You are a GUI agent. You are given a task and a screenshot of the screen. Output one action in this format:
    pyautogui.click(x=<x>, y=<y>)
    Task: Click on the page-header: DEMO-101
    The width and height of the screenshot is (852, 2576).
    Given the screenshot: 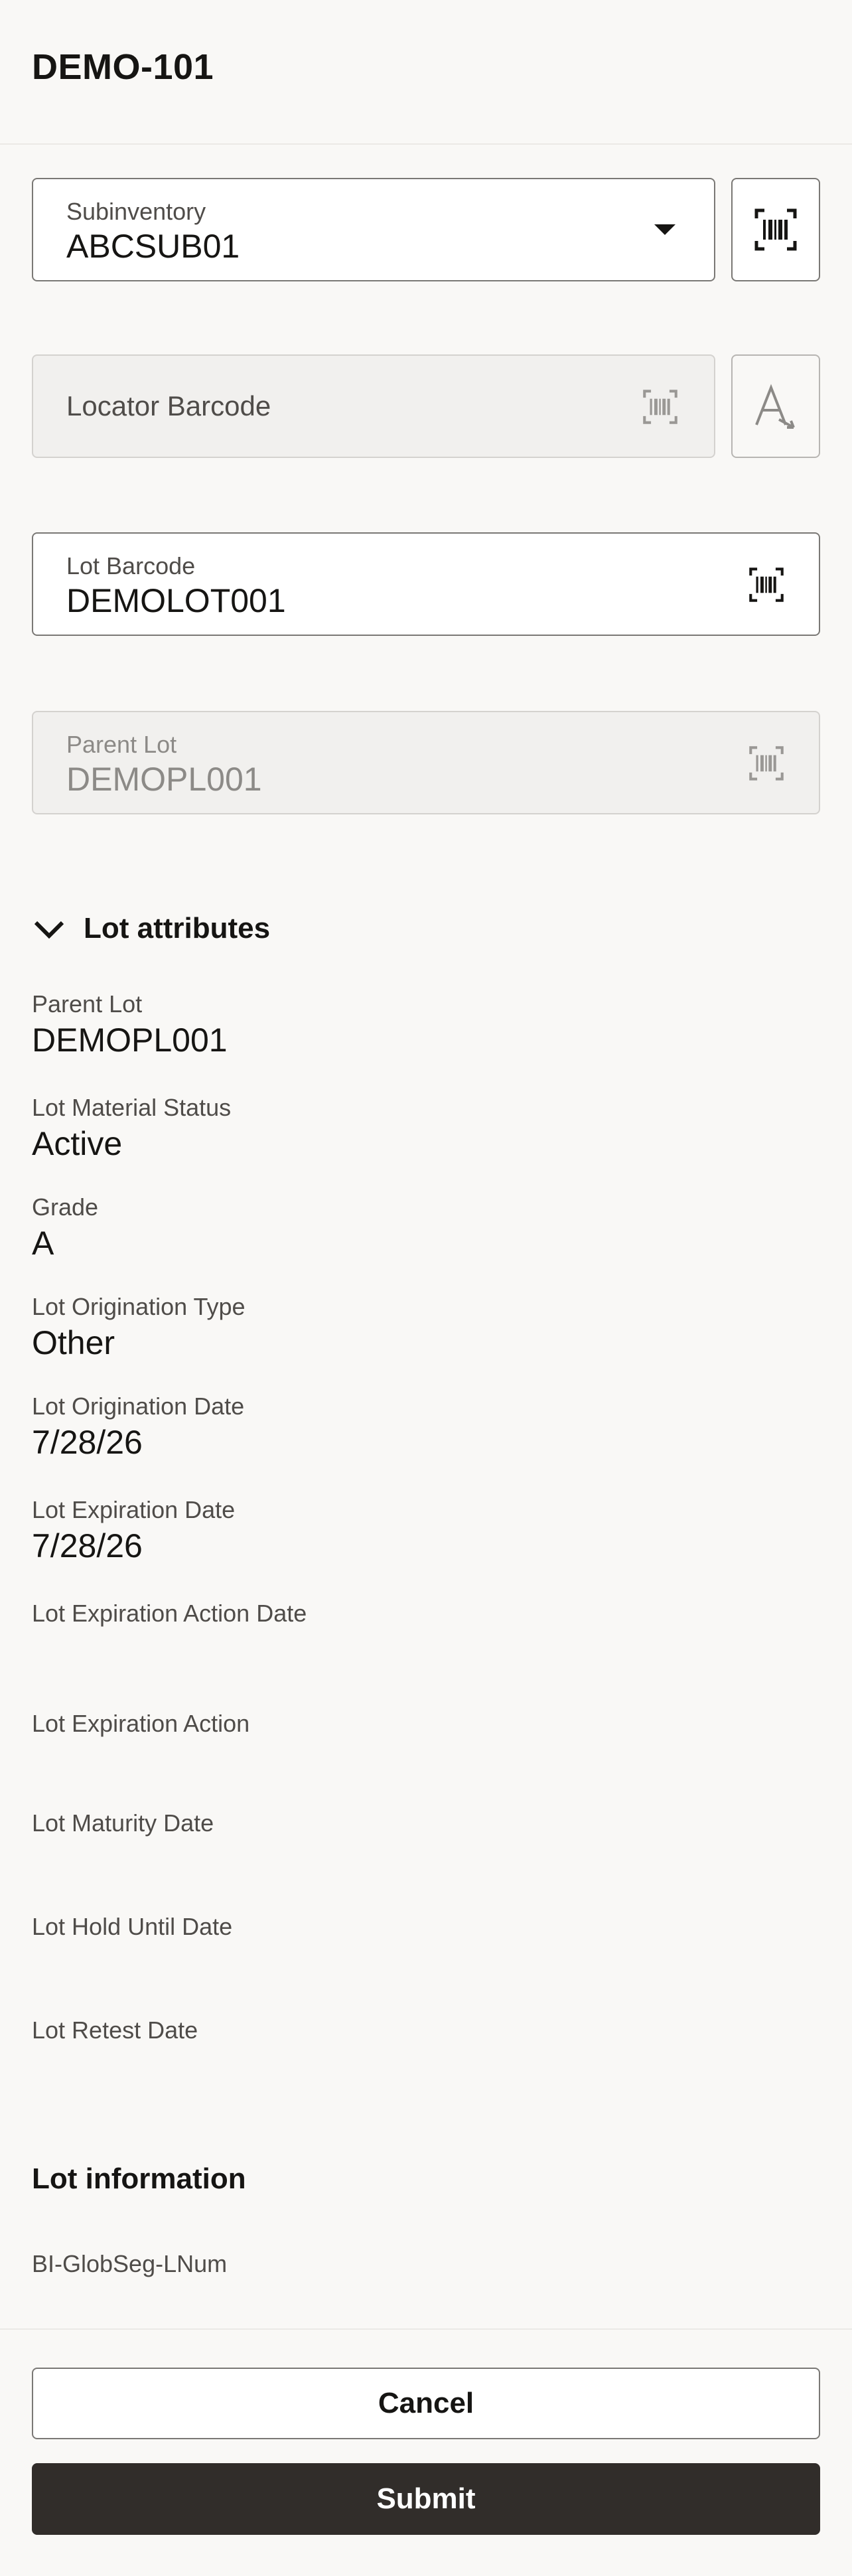 What is the action you would take?
    pyautogui.click(x=426, y=73)
    